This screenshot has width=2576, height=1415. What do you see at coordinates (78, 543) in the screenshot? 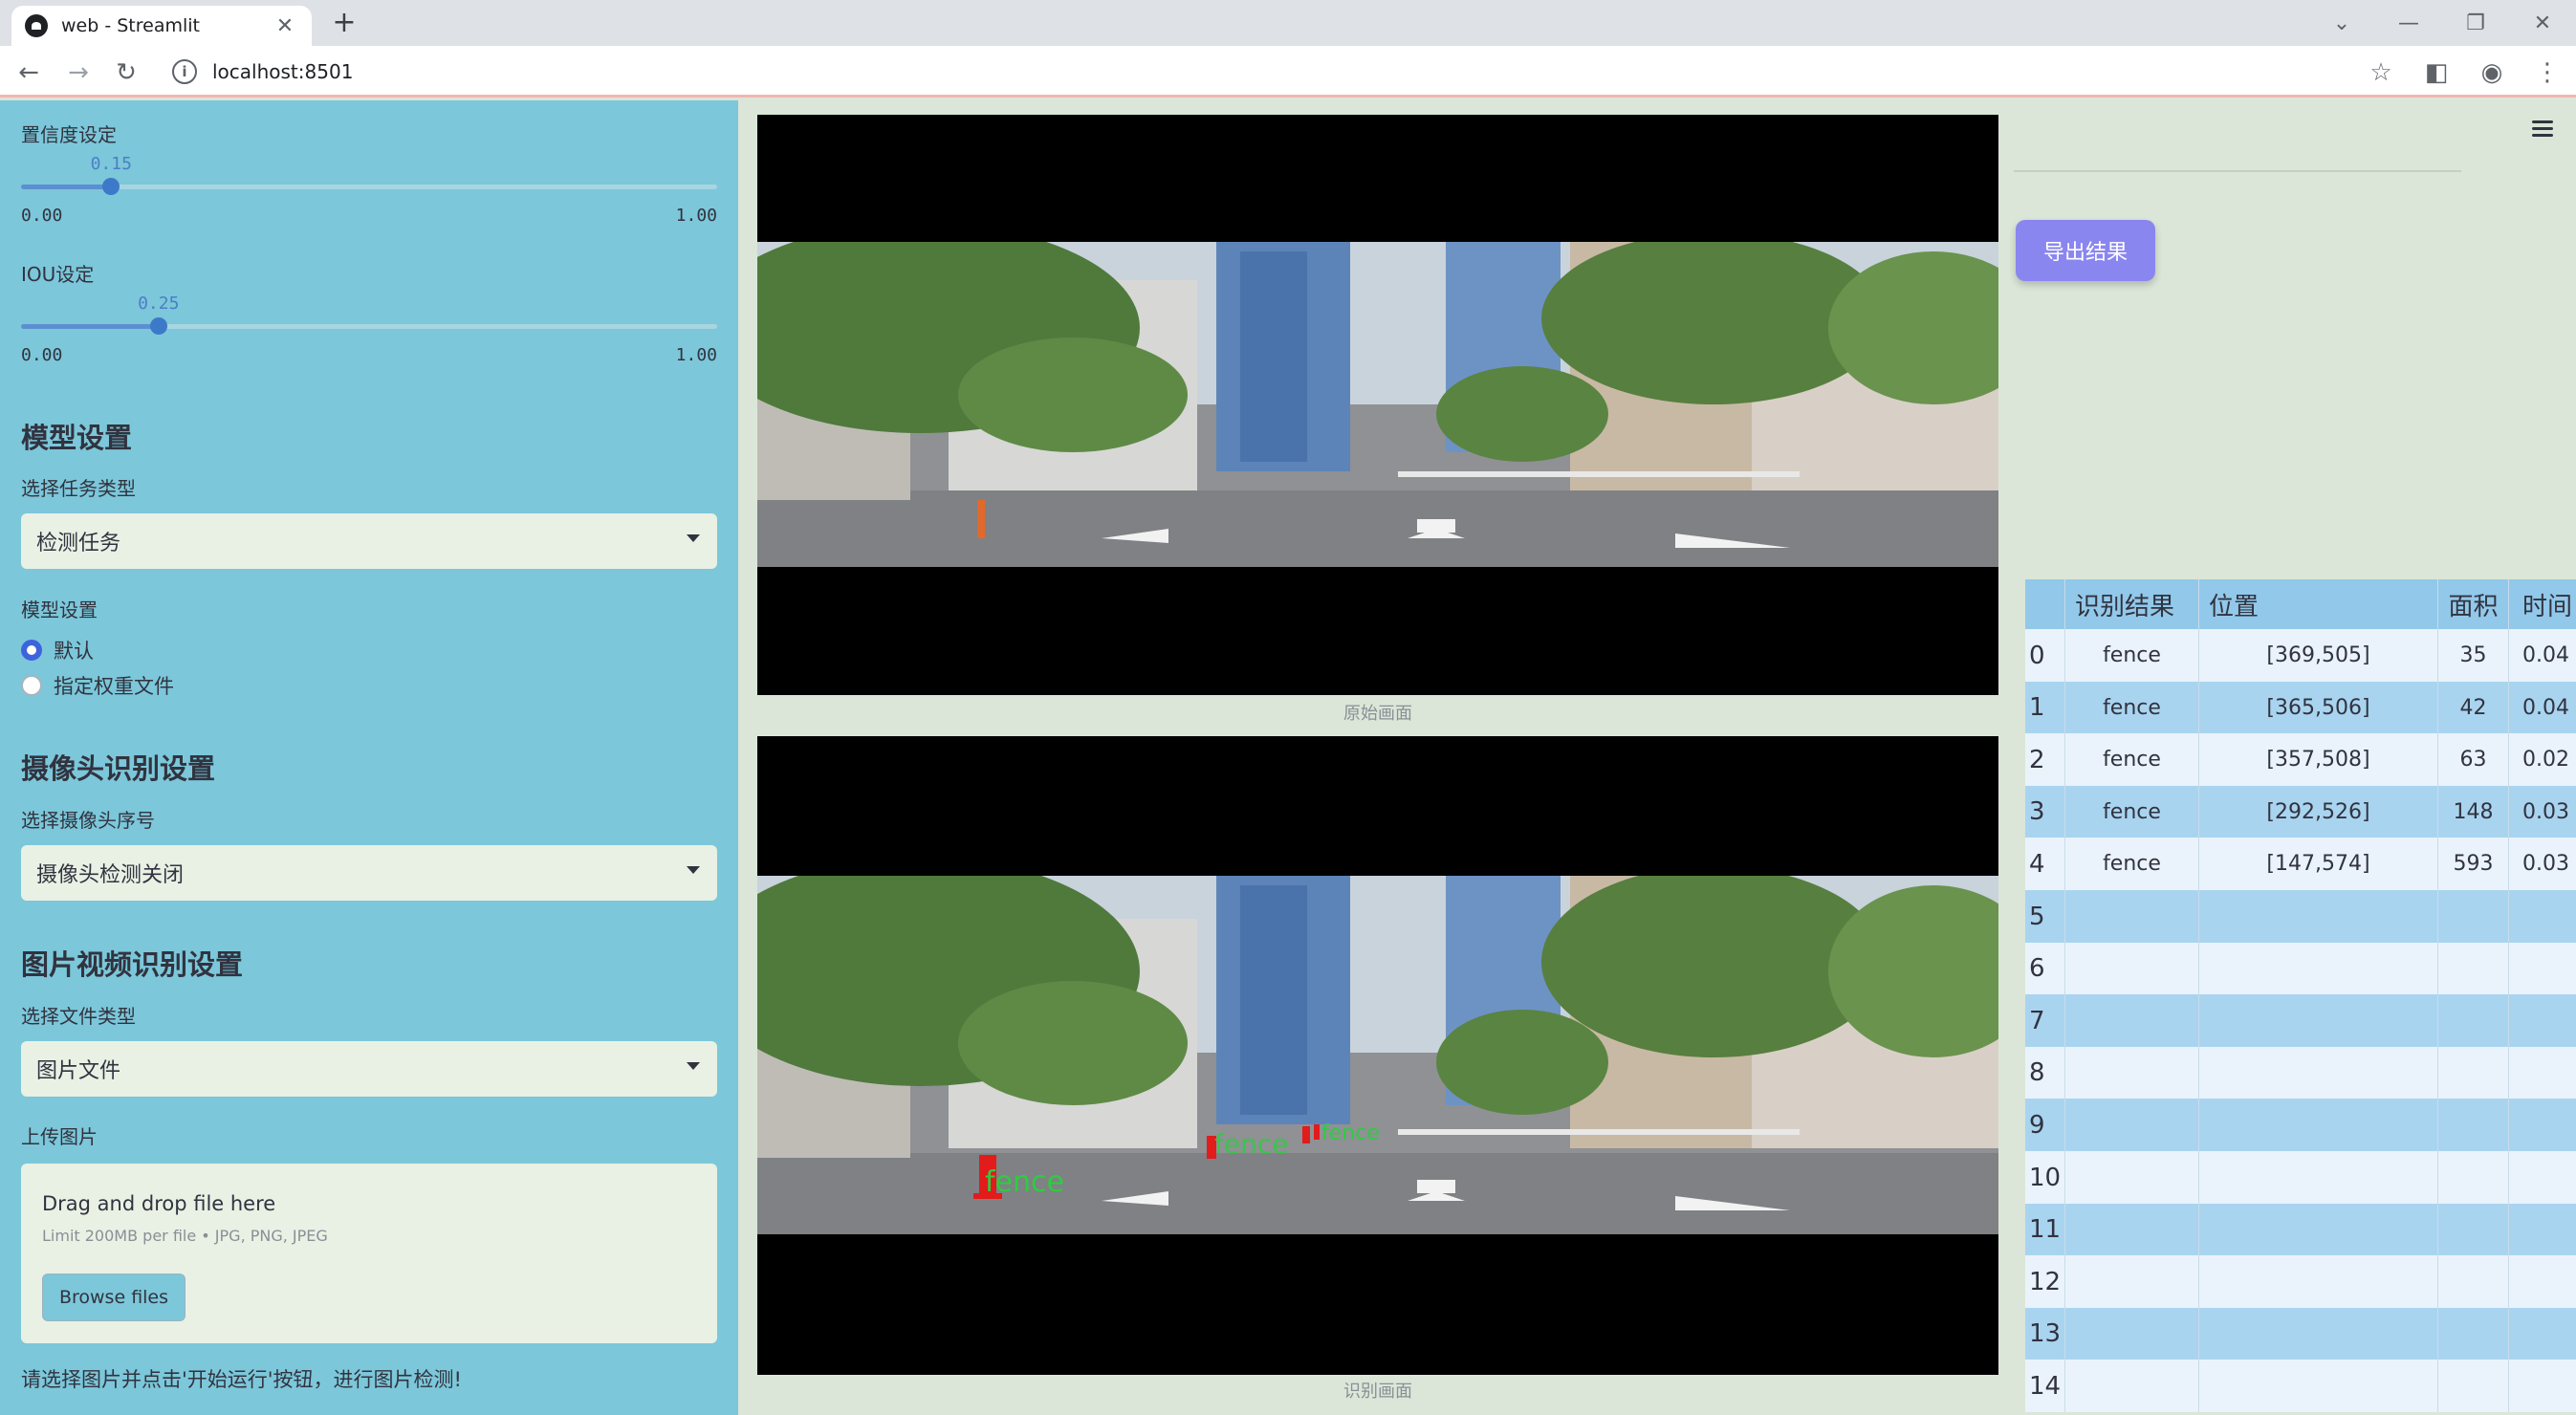
I see `task-type-value: 检测任务` at bounding box center [78, 543].